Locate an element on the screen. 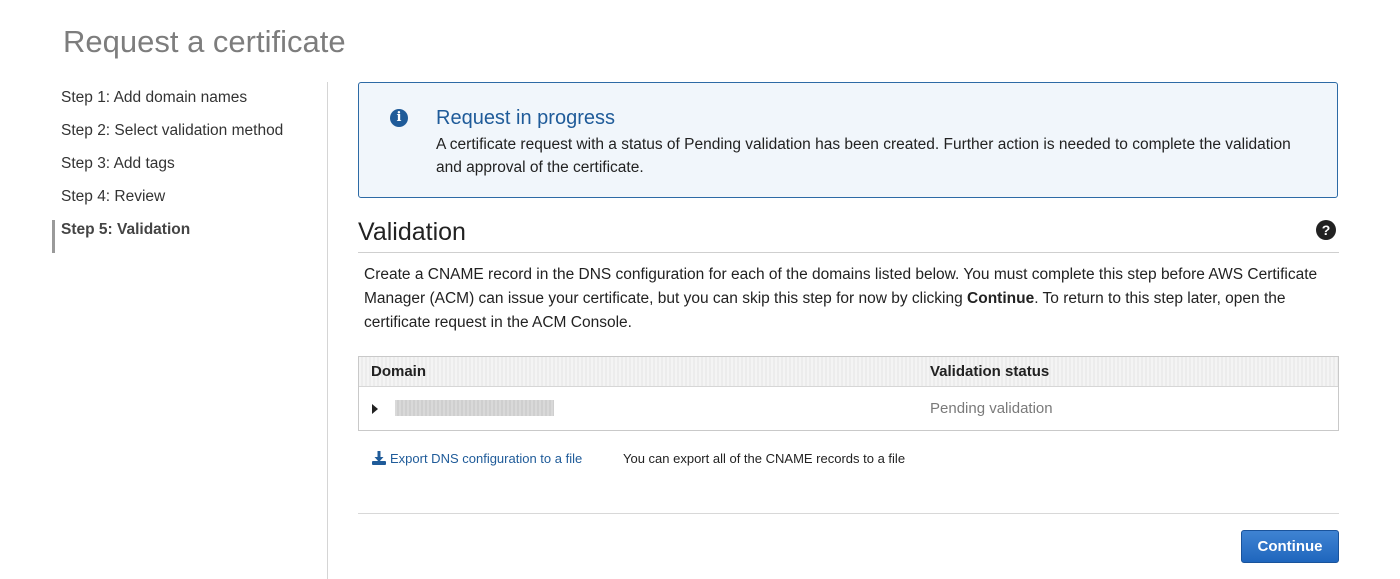 The height and width of the screenshot is (579, 1400). column-header-domain: Domain is located at coordinates (399, 371).